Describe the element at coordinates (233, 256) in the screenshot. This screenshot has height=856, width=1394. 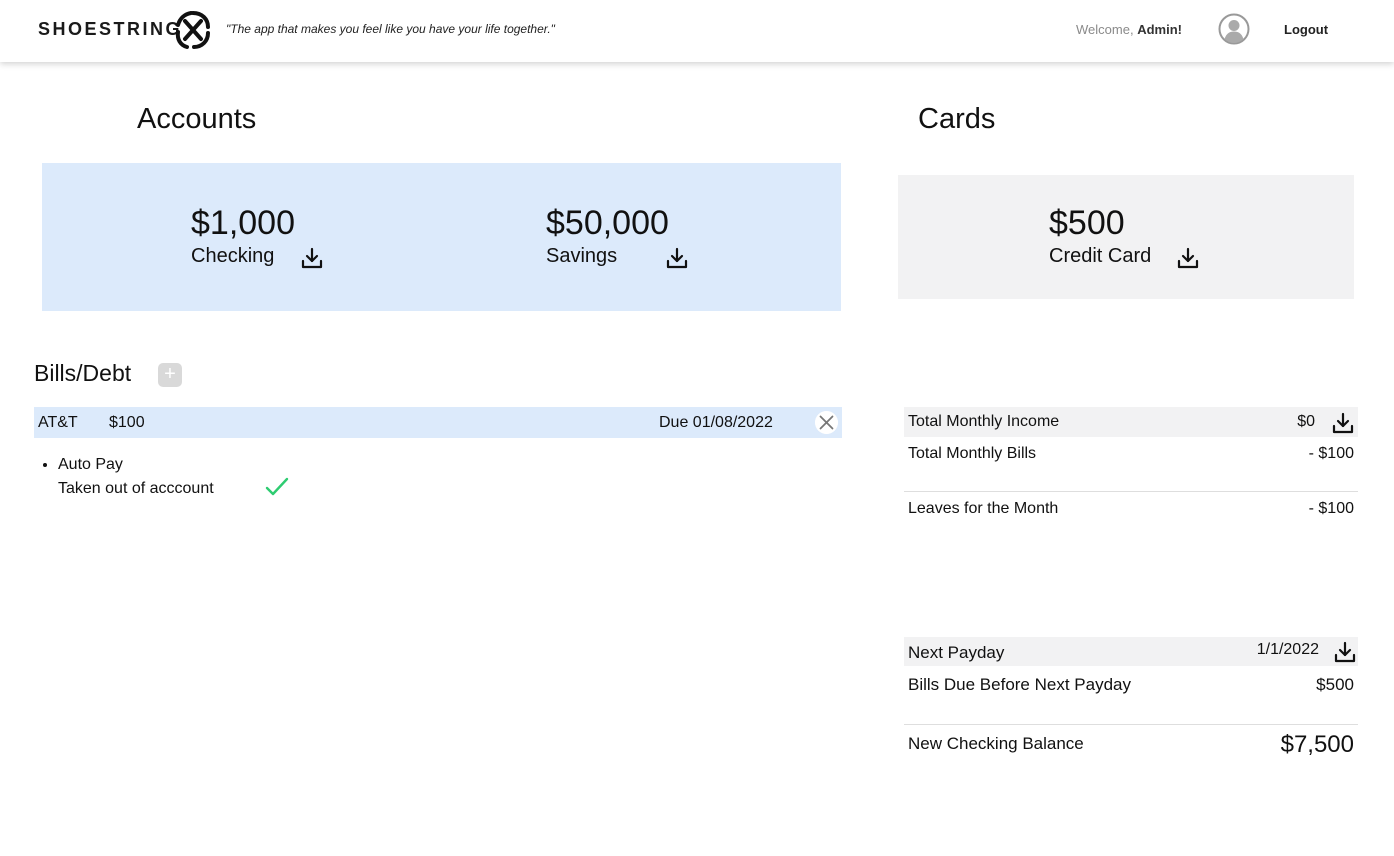
I see `account-name: Checking` at that location.